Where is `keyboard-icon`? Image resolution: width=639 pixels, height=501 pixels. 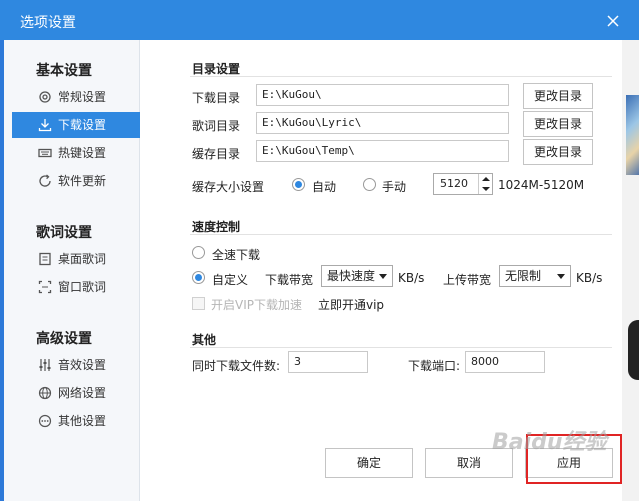 keyboard-icon is located at coordinates (45, 153).